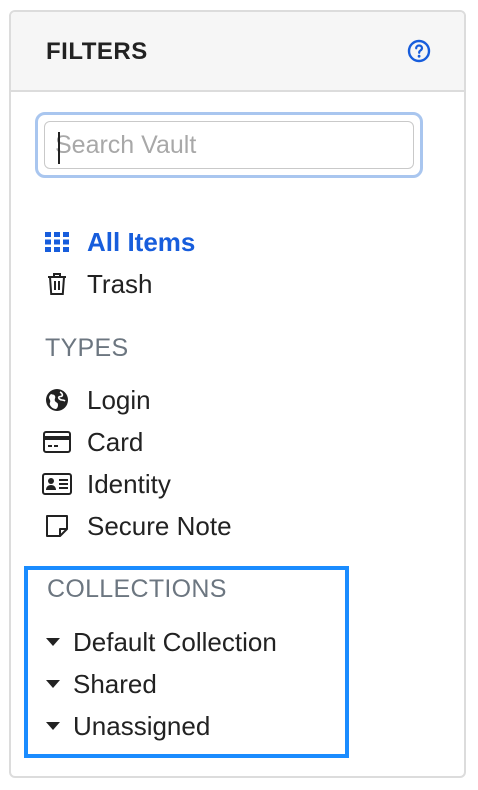 The width and height of the screenshot is (478, 790). I want to click on collection-shared: Shared, so click(98, 684).